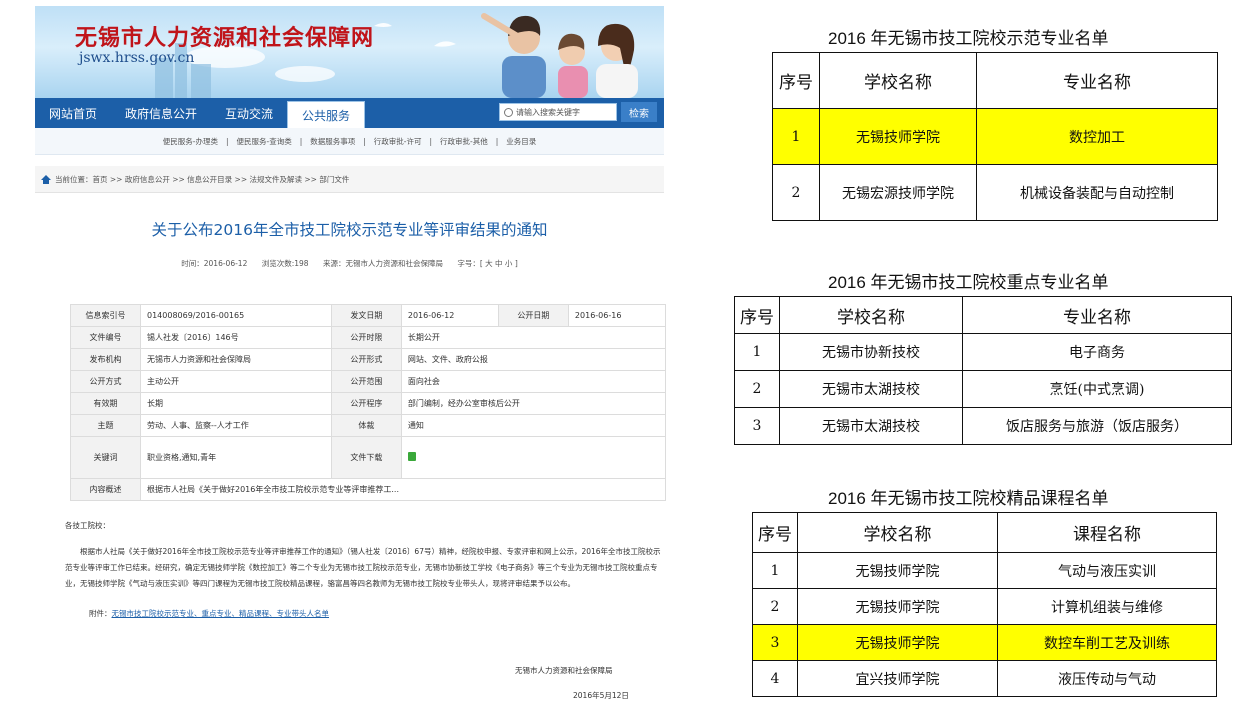 The image size is (1235, 704). What do you see at coordinates (1097, 389) in the screenshot?
I see `table-cell: 烹饪(中式烹调)` at bounding box center [1097, 389].